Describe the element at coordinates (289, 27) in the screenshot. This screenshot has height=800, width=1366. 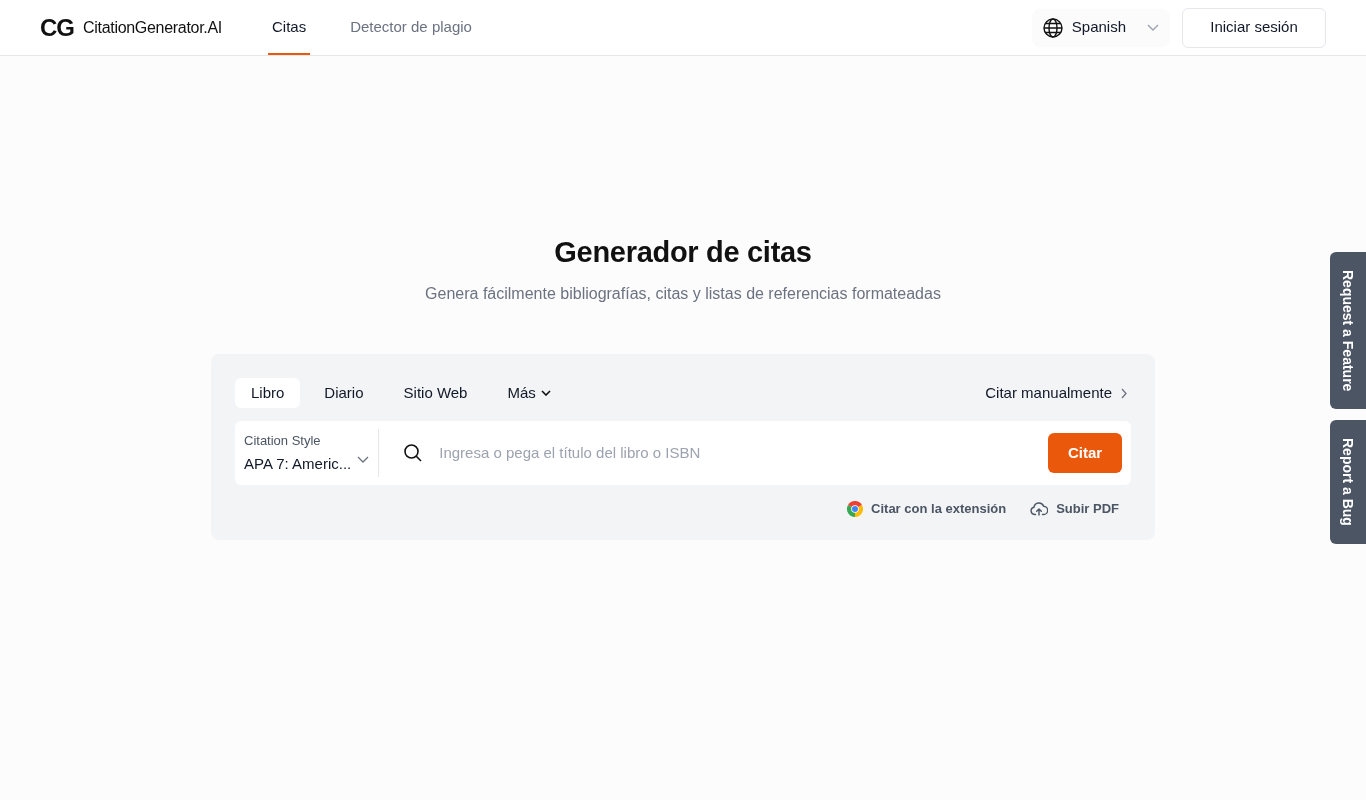
I see `nav-link: Citas` at that location.